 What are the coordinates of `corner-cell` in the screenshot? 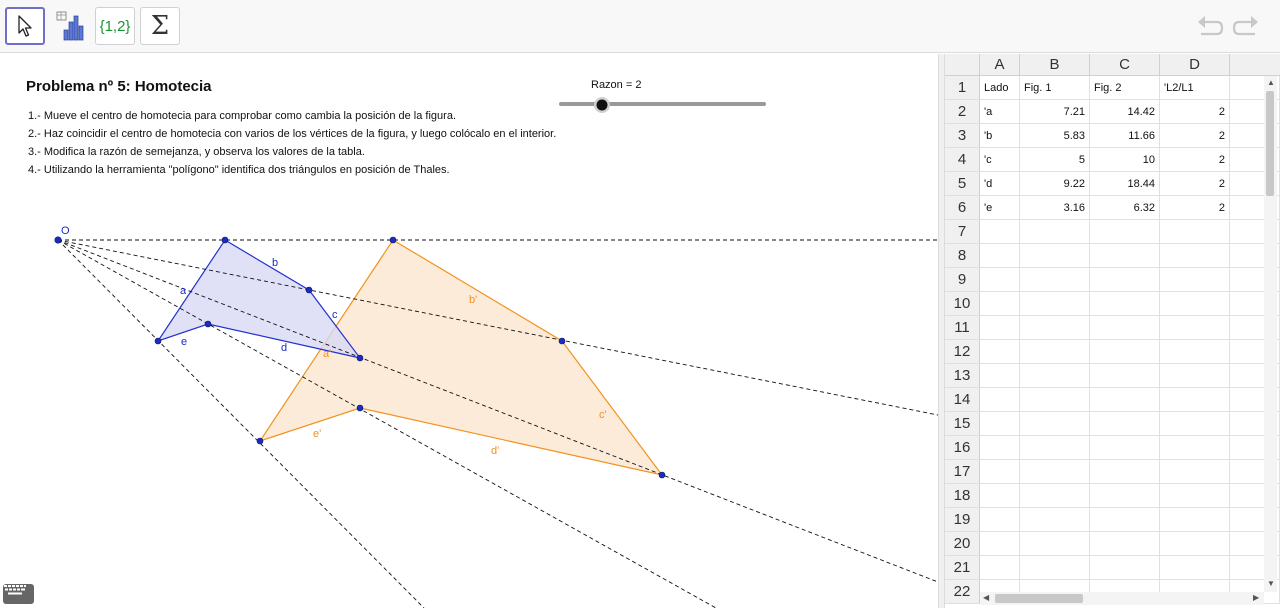 It's located at (962, 65).